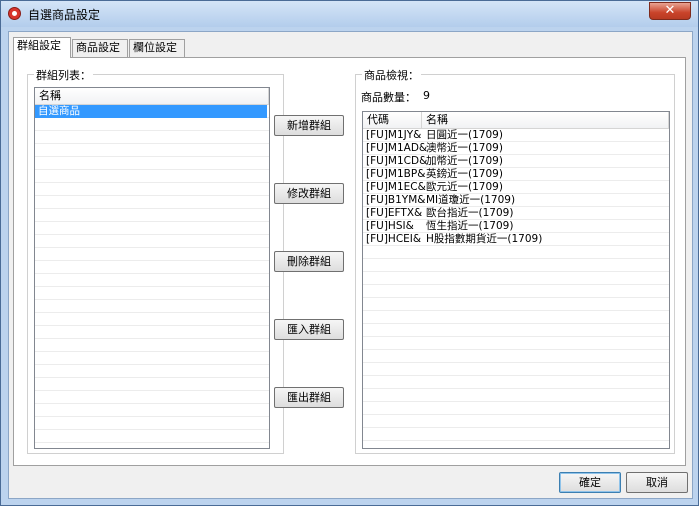 Image resolution: width=699 pixels, height=506 pixels. I want to click on group-list-title: 群組列表：, so click(63, 75).